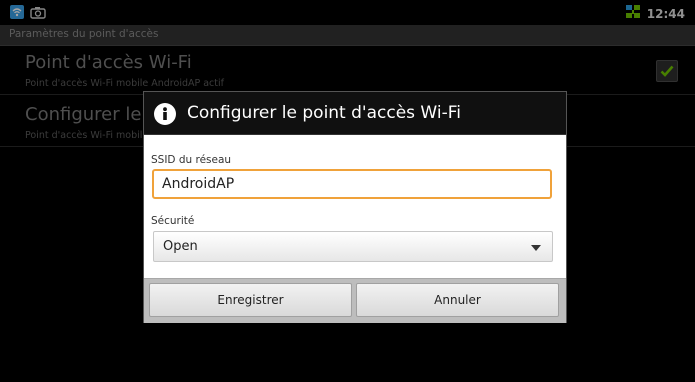 The width and height of the screenshot is (695, 382). Describe the element at coordinates (536, 248) in the screenshot. I see `chevron-down-icon` at that location.